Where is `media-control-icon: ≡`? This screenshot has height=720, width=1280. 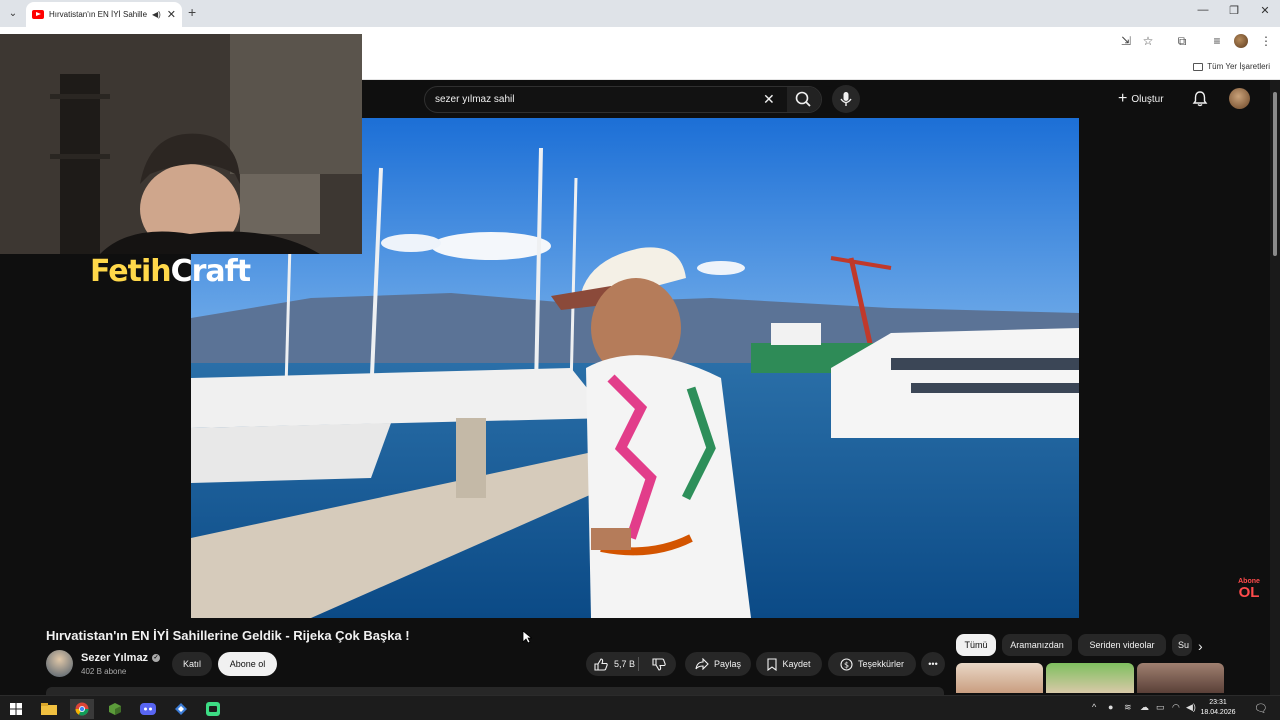 media-control-icon: ≡ is located at coordinates (1217, 41).